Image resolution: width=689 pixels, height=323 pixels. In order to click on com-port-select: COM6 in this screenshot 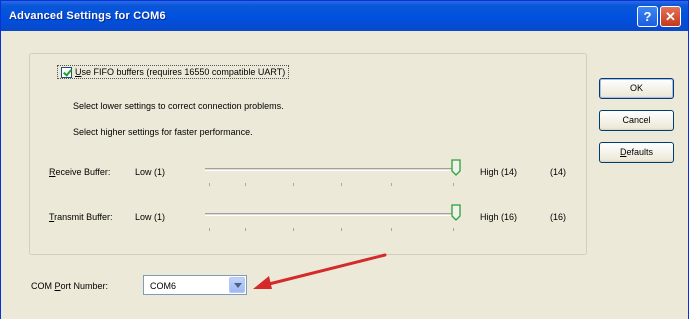, I will do `click(195, 285)`.